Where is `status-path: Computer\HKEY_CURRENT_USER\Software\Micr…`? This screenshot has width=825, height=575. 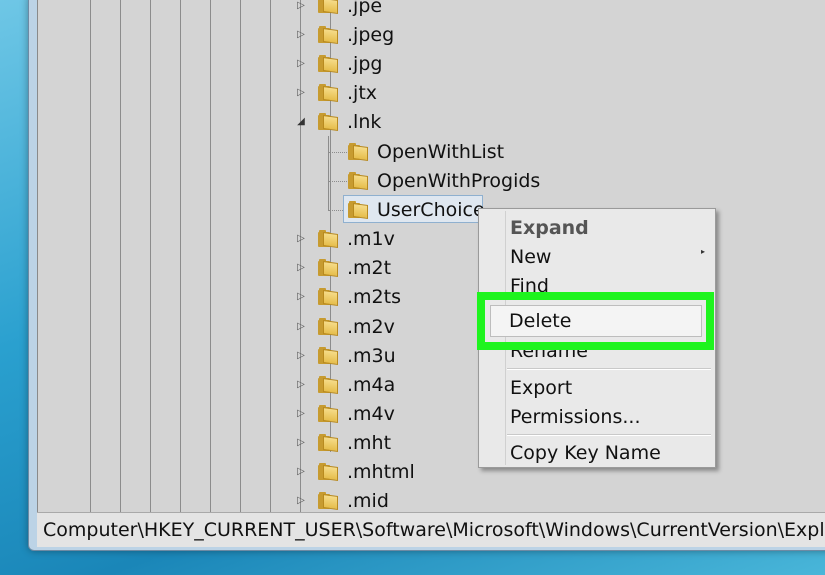 status-path: Computer\HKEY_CURRENT_USER\Software\Micr… is located at coordinates (434, 530).